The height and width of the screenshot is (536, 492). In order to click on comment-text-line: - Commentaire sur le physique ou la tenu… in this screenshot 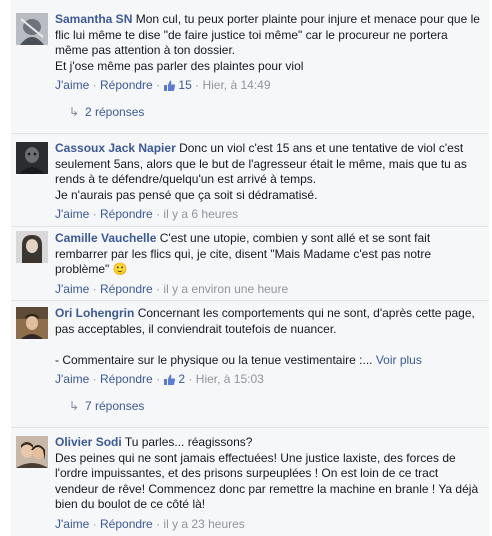, I will do `click(214, 359)`.